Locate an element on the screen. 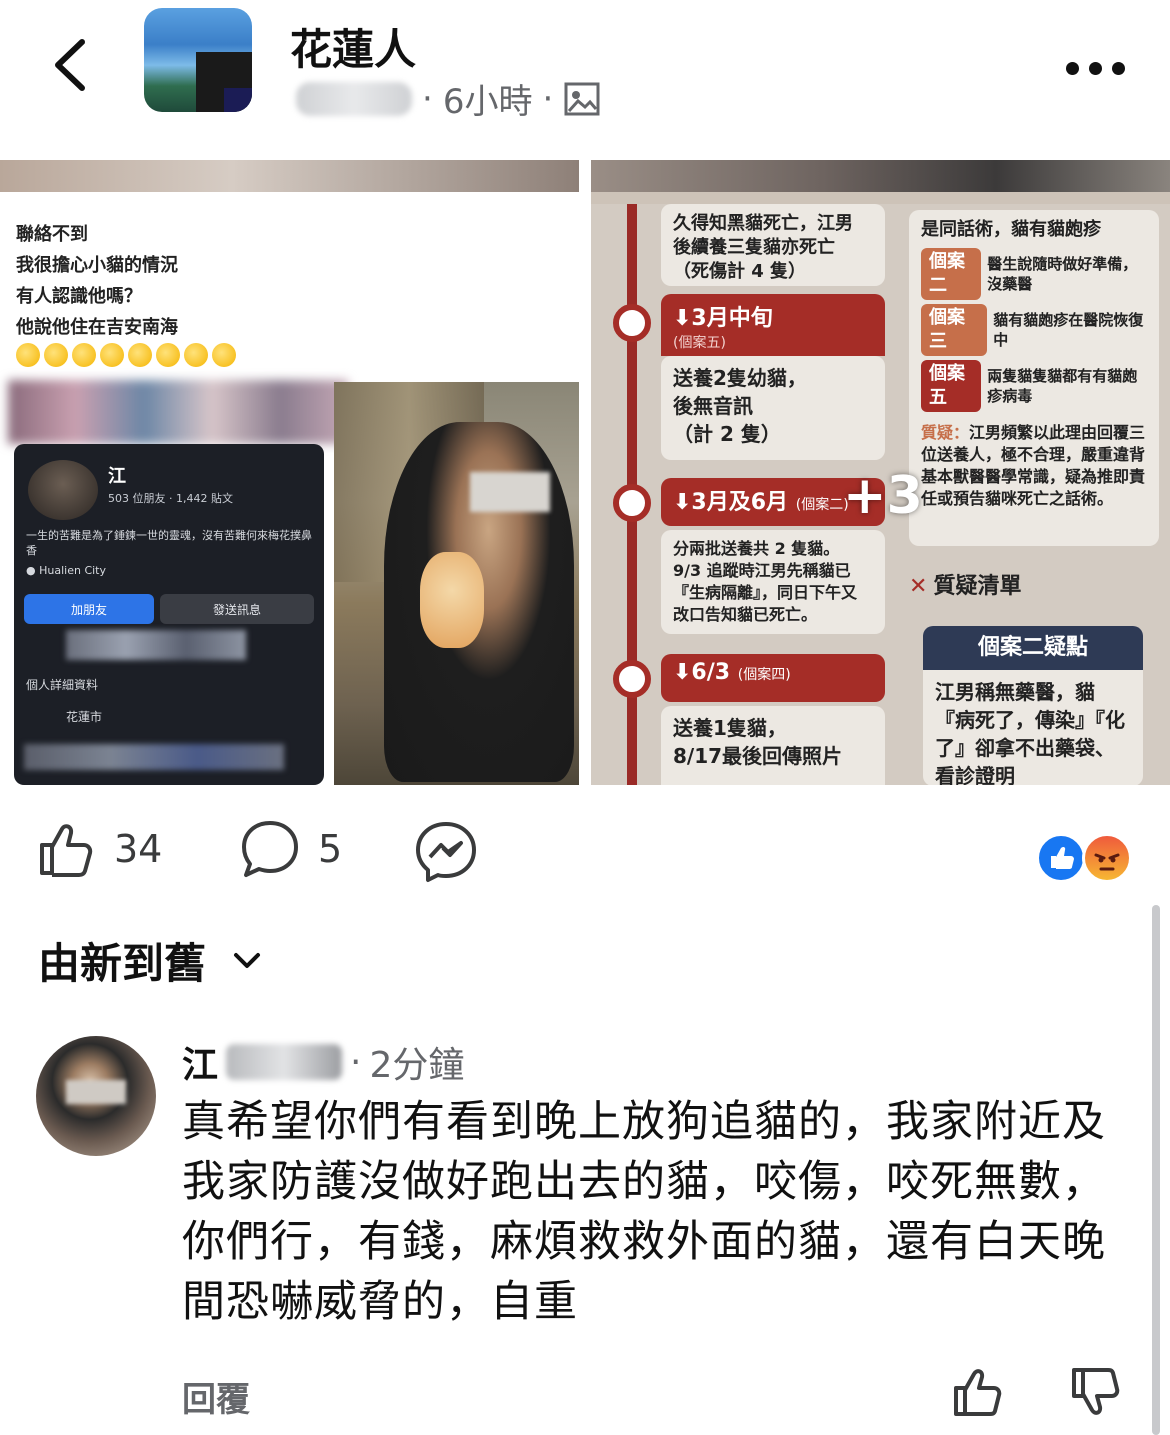 The image size is (1170, 1435). timeline-head-text: ⬇6/3 is located at coordinates (702, 672).